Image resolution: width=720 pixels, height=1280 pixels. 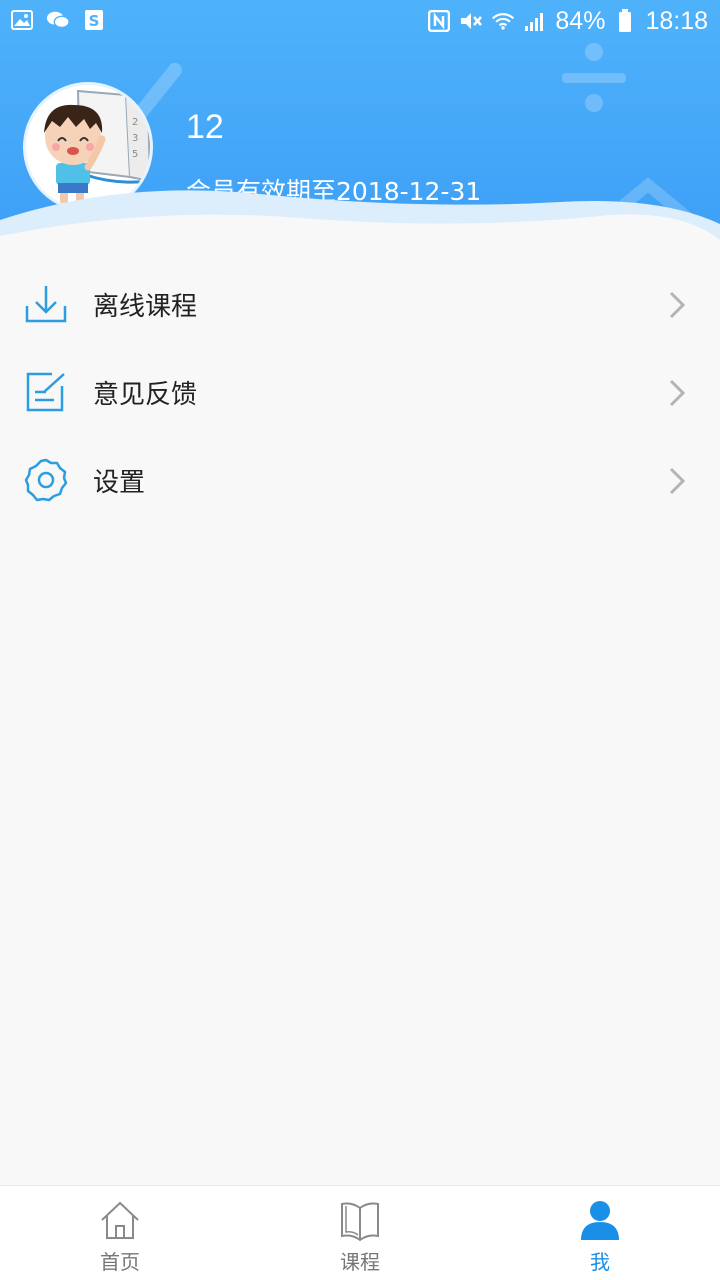 I want to click on book-icon, so click(x=360, y=1220).